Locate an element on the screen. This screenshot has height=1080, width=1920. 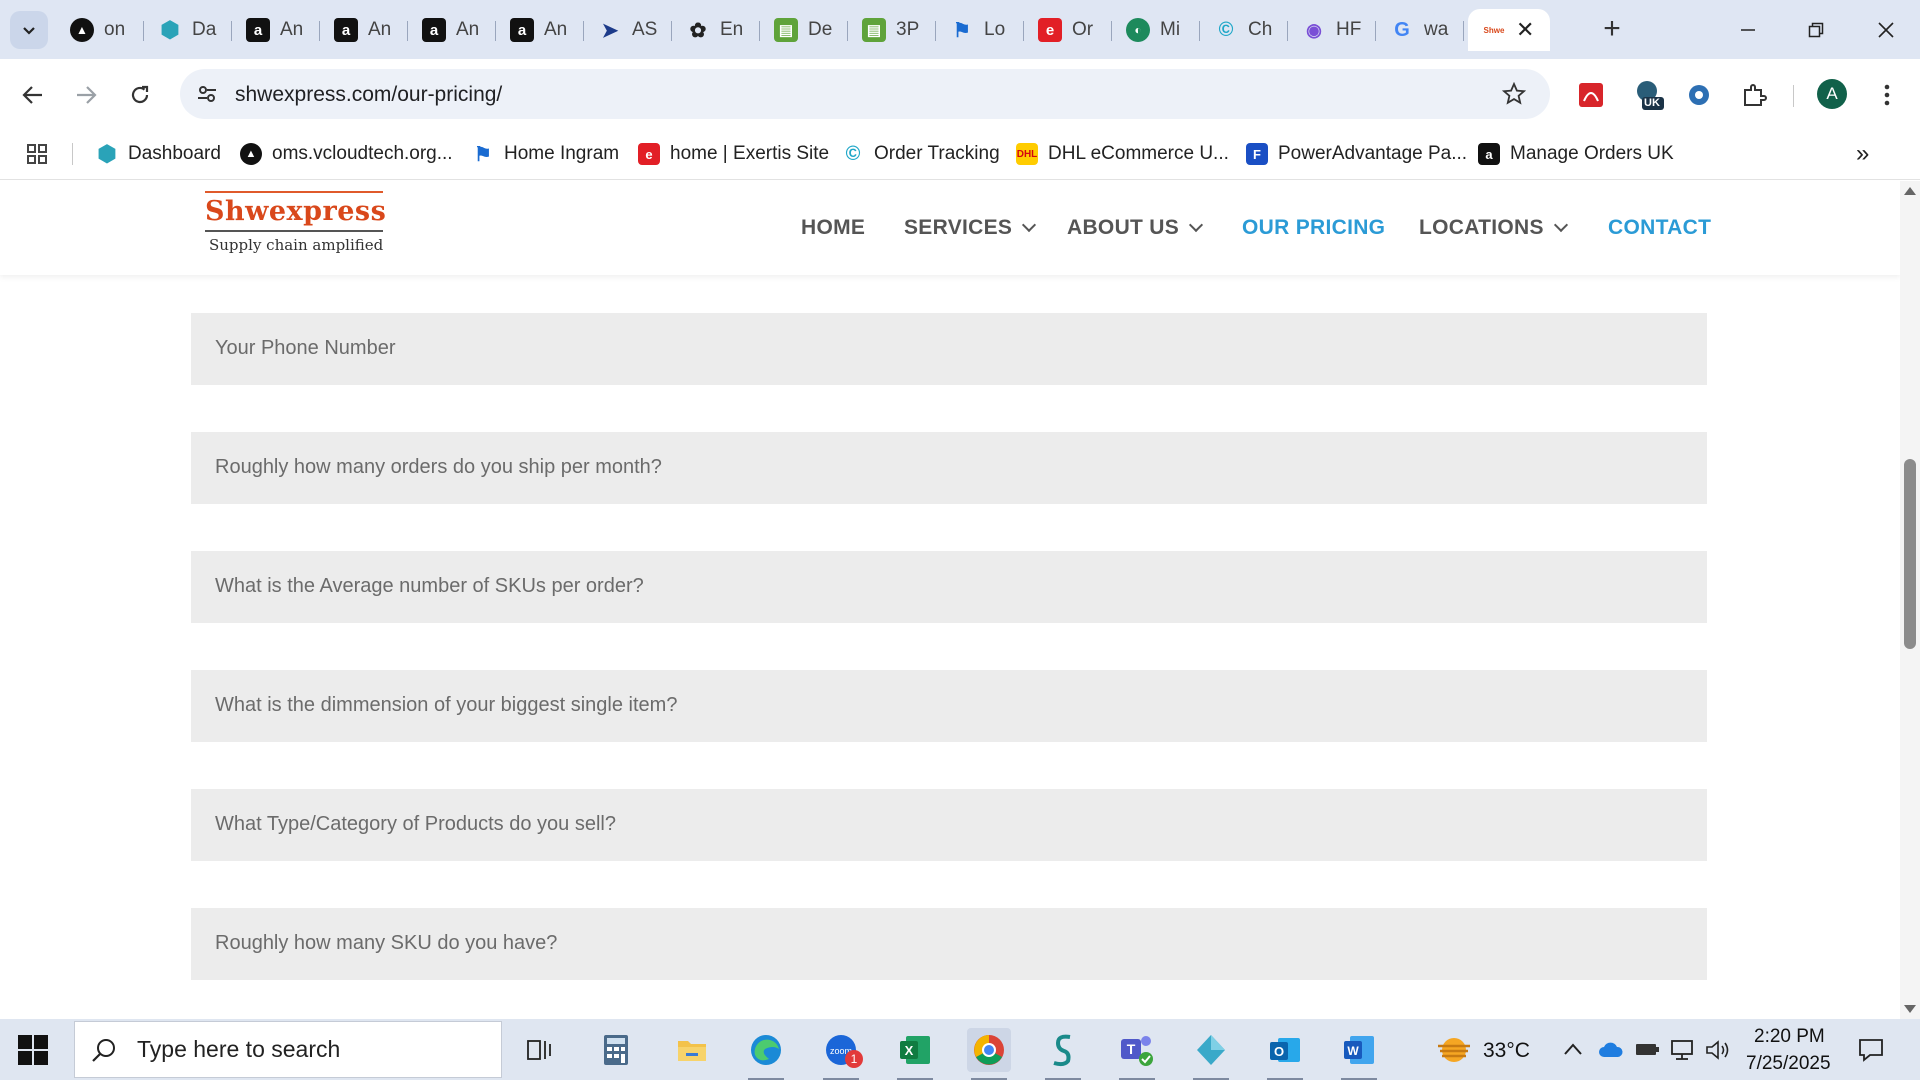
bookmark-star-icon is located at coordinates (1514, 94).